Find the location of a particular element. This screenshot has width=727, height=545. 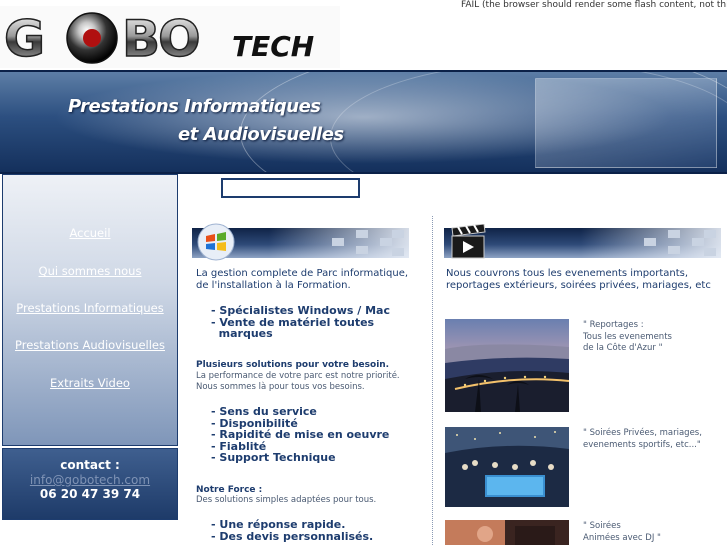

nav-link-qui-sommes-nous: Qui sommes nous is located at coordinates (90, 271).